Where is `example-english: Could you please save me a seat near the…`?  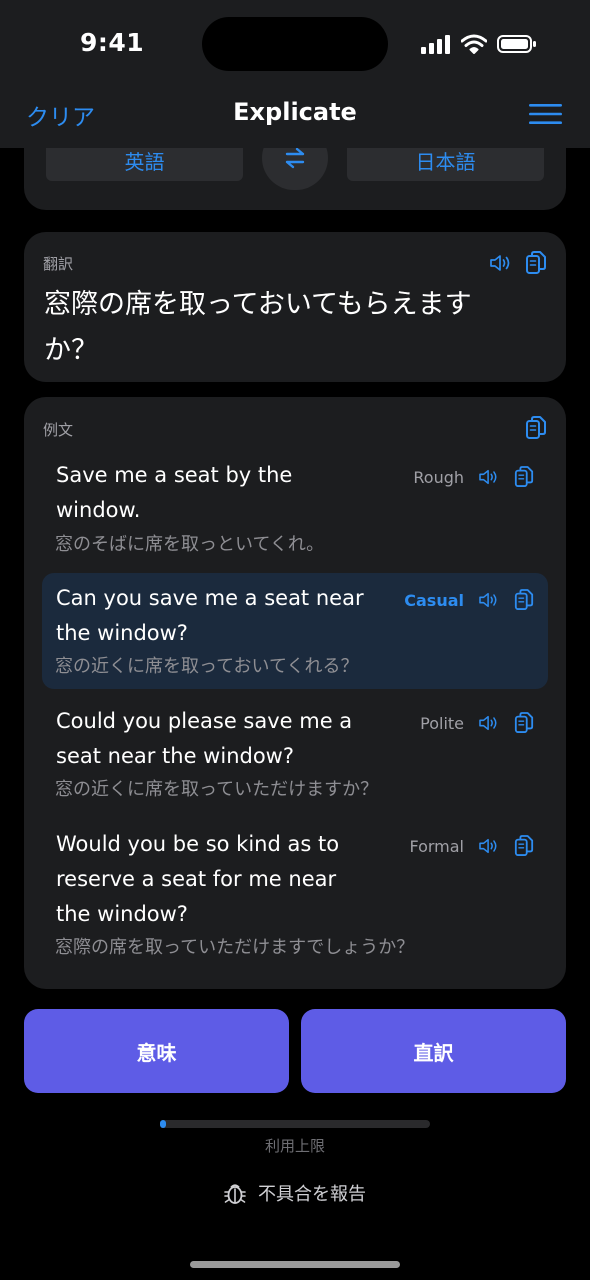
example-english: Could you please save me a seat near the… is located at coordinates (204, 738).